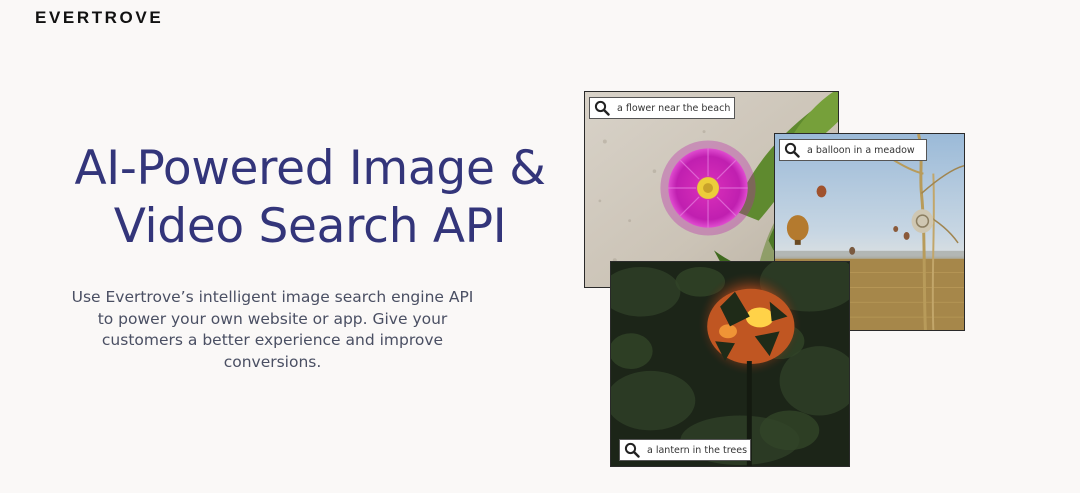 The width and height of the screenshot is (1080, 493). I want to click on search-query-balloon: a balloon in a meadow, so click(853, 150).